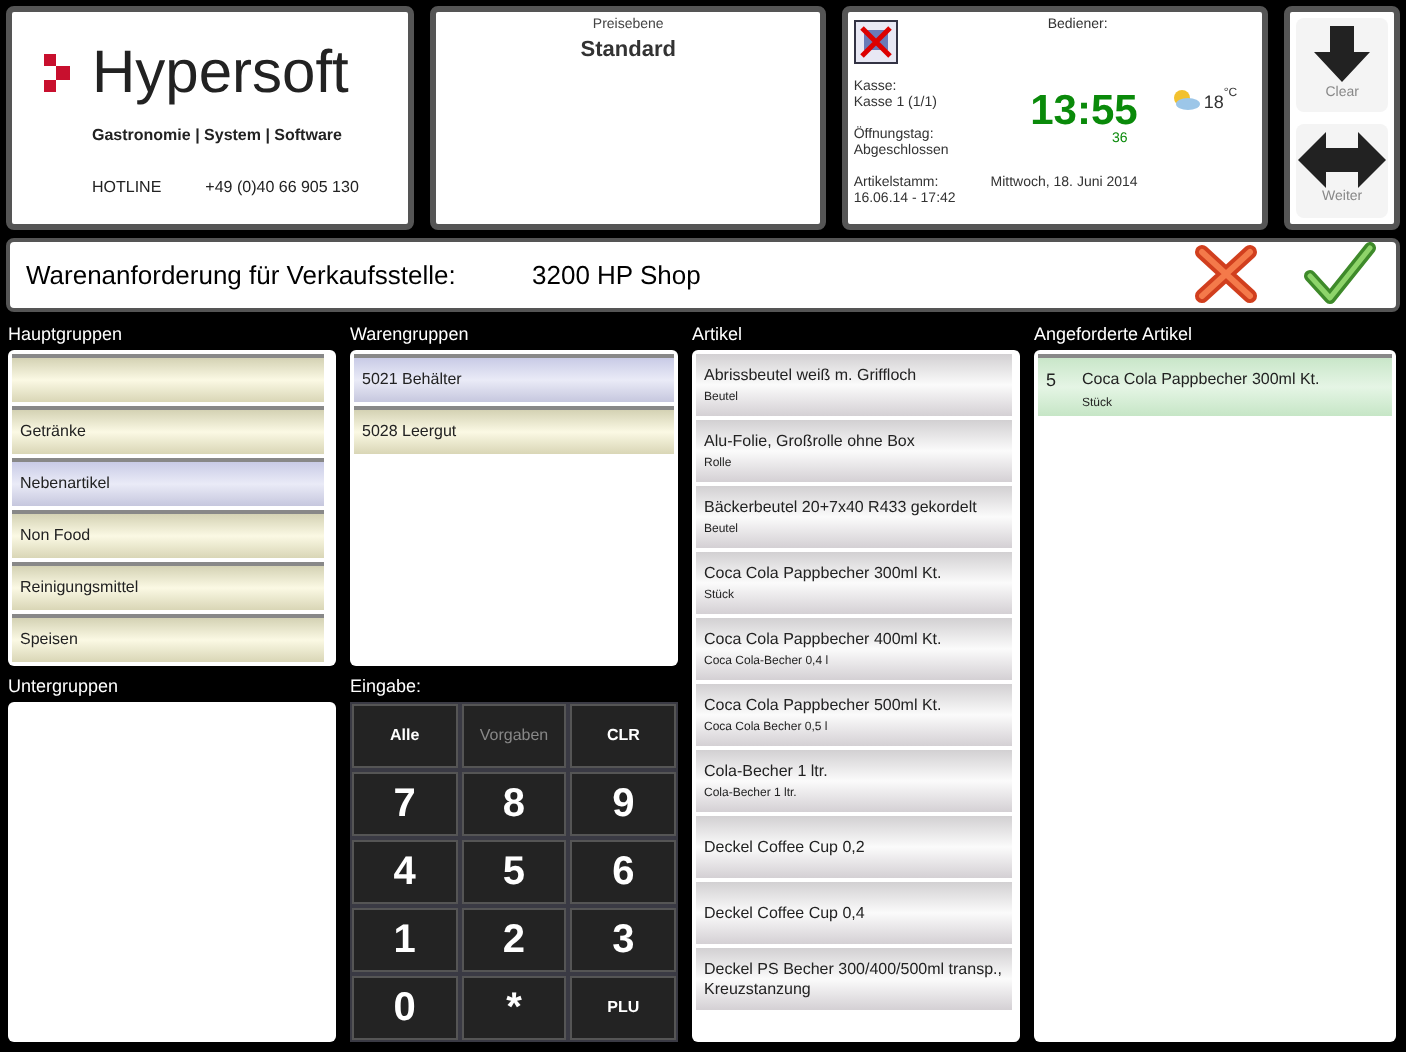  I want to click on keypad-key: 2, so click(514, 940).